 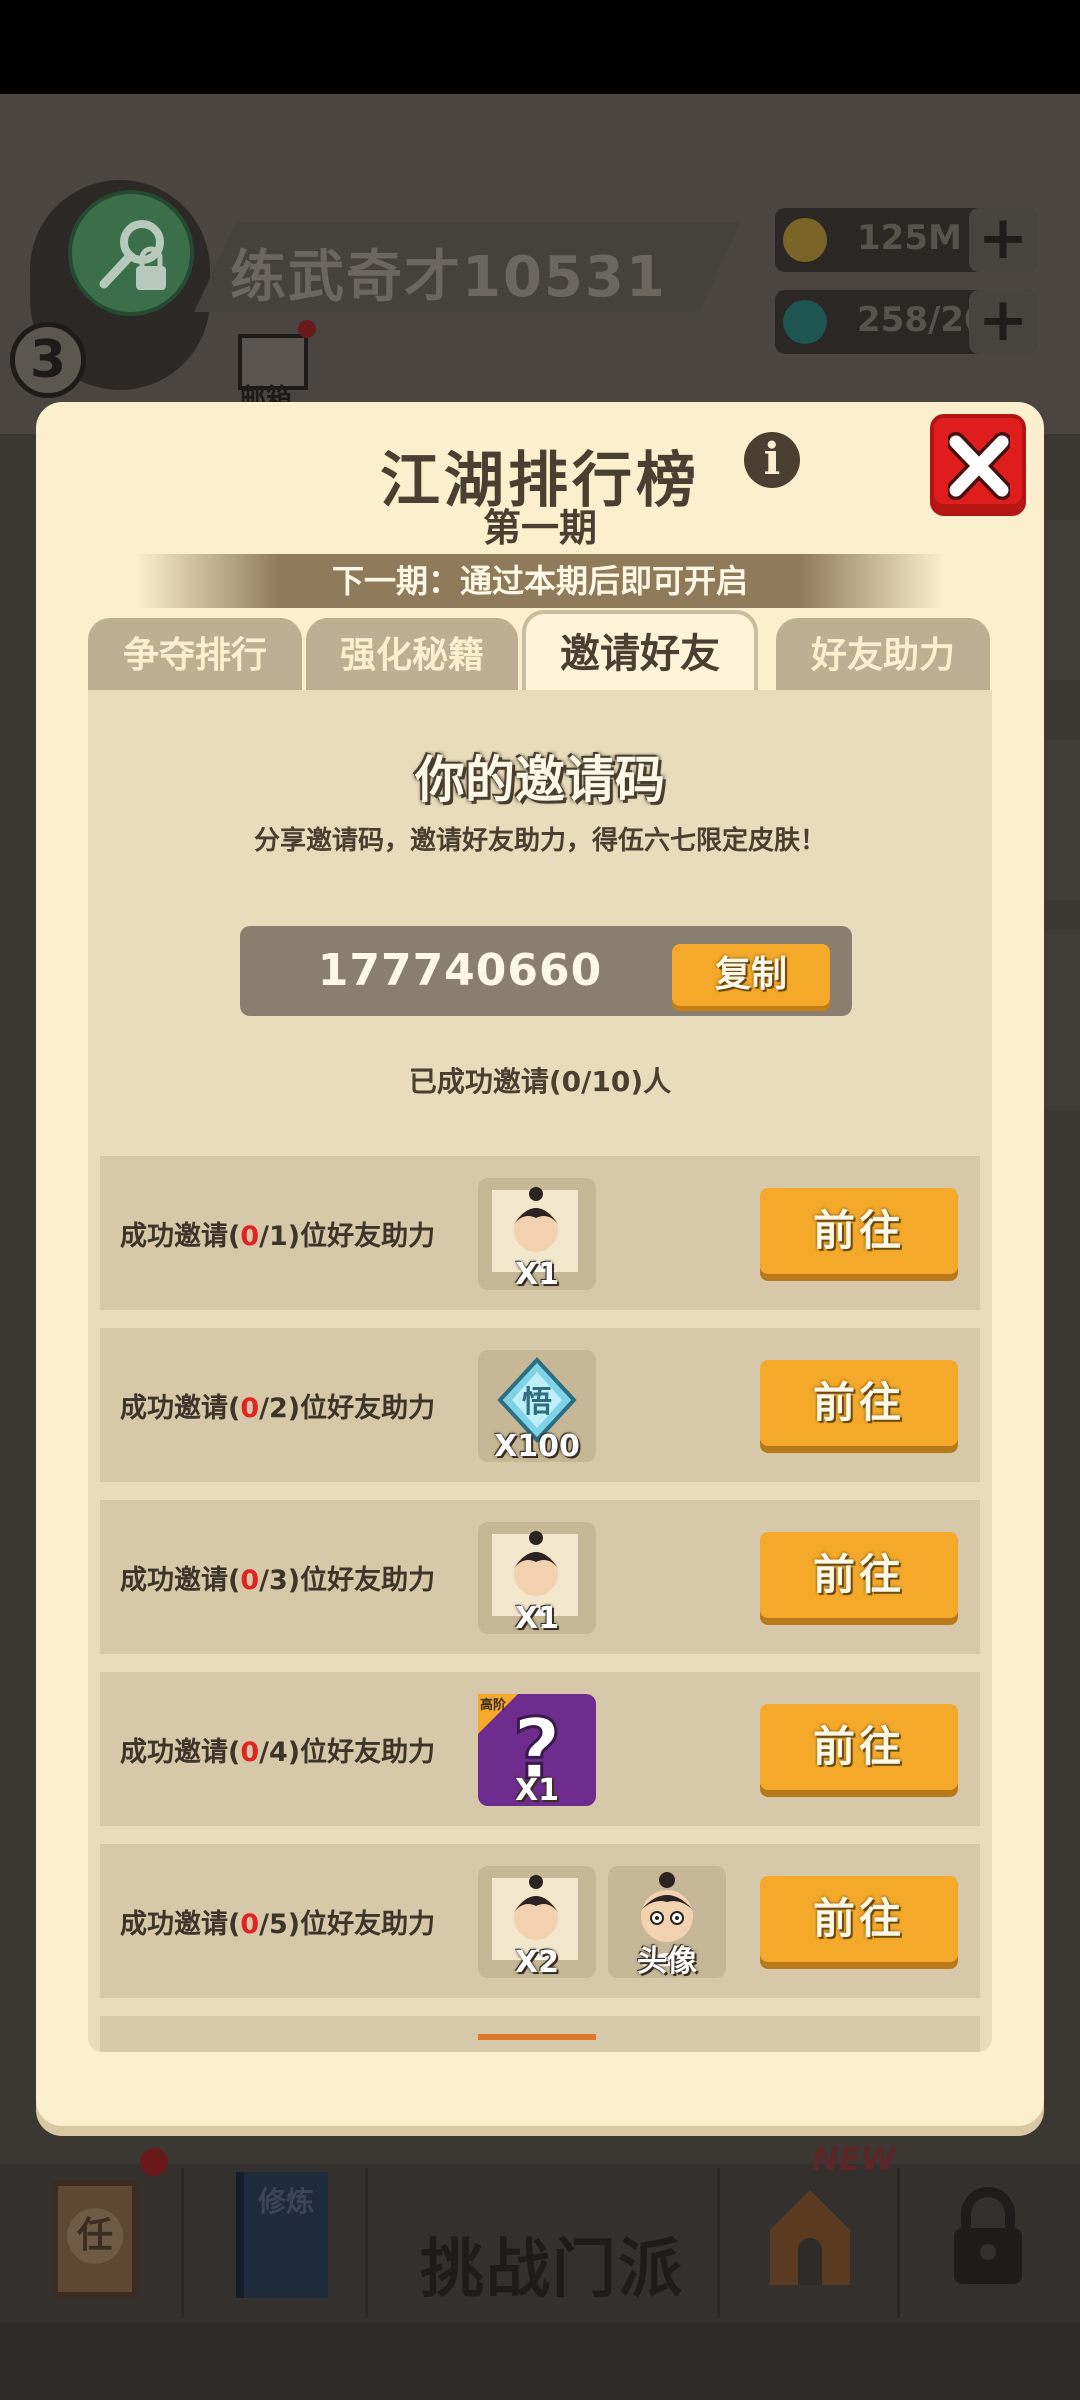 What do you see at coordinates (540, 2361) in the screenshot?
I see `bottom-edge` at bounding box center [540, 2361].